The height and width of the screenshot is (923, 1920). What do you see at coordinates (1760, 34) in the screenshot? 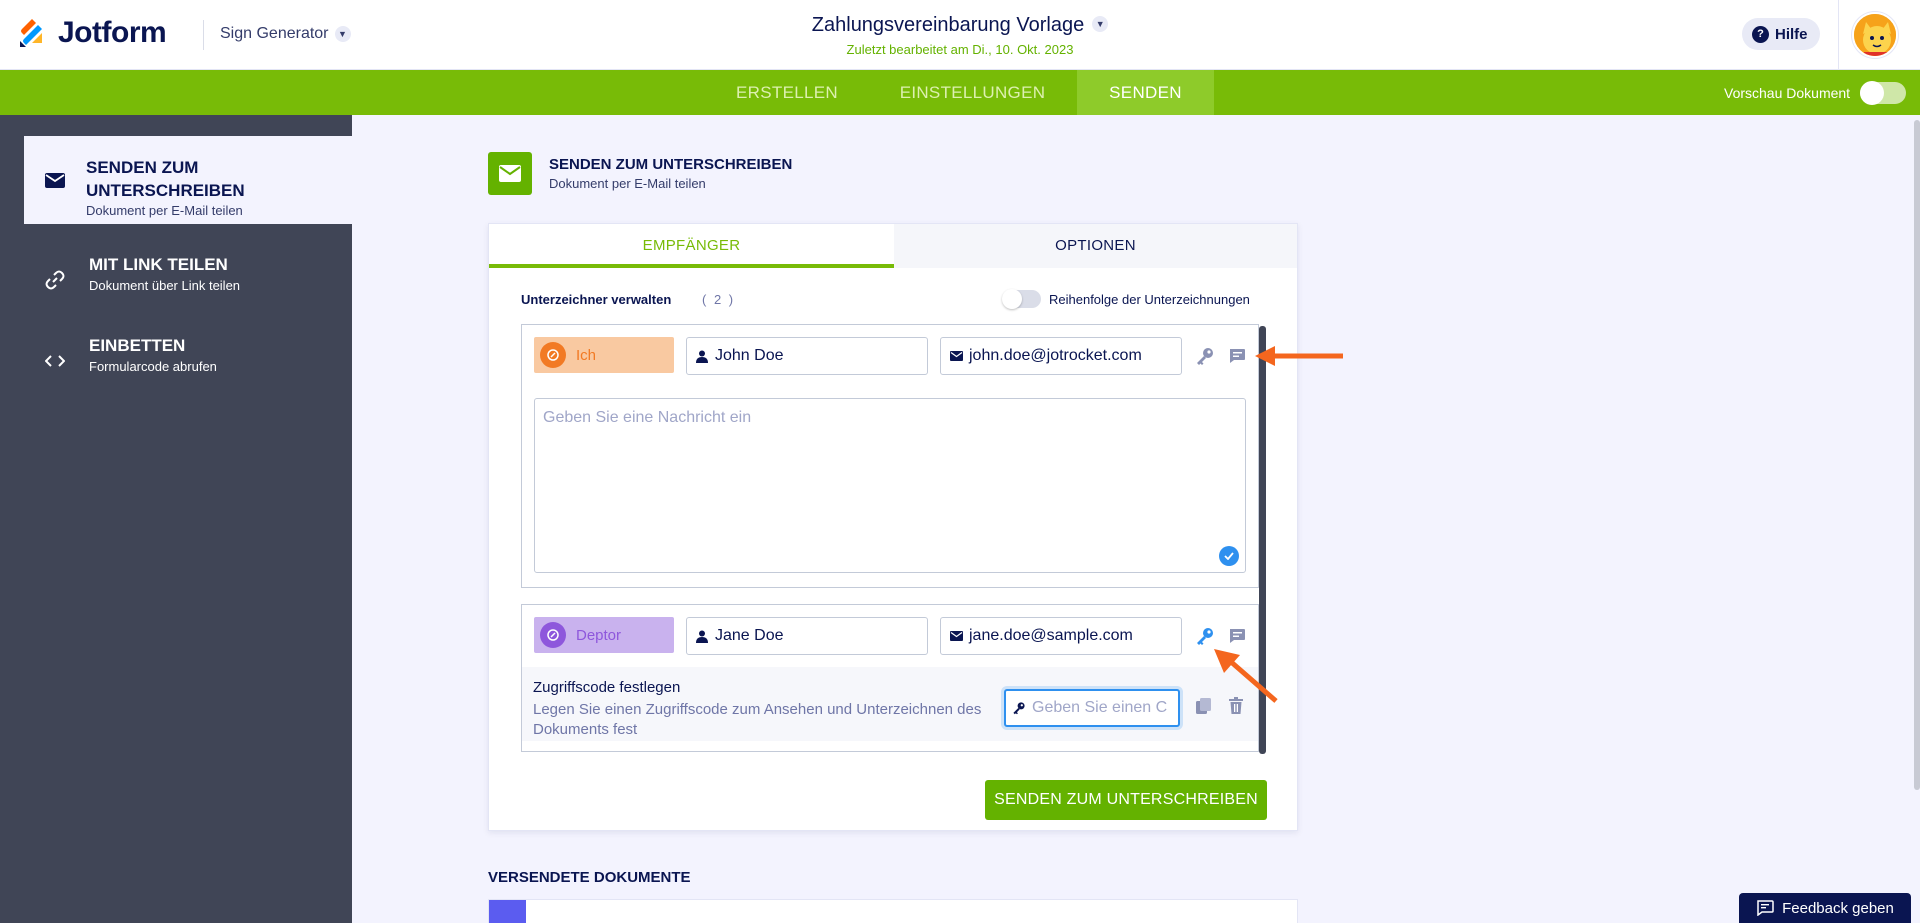
I see `question-icon: ?` at bounding box center [1760, 34].